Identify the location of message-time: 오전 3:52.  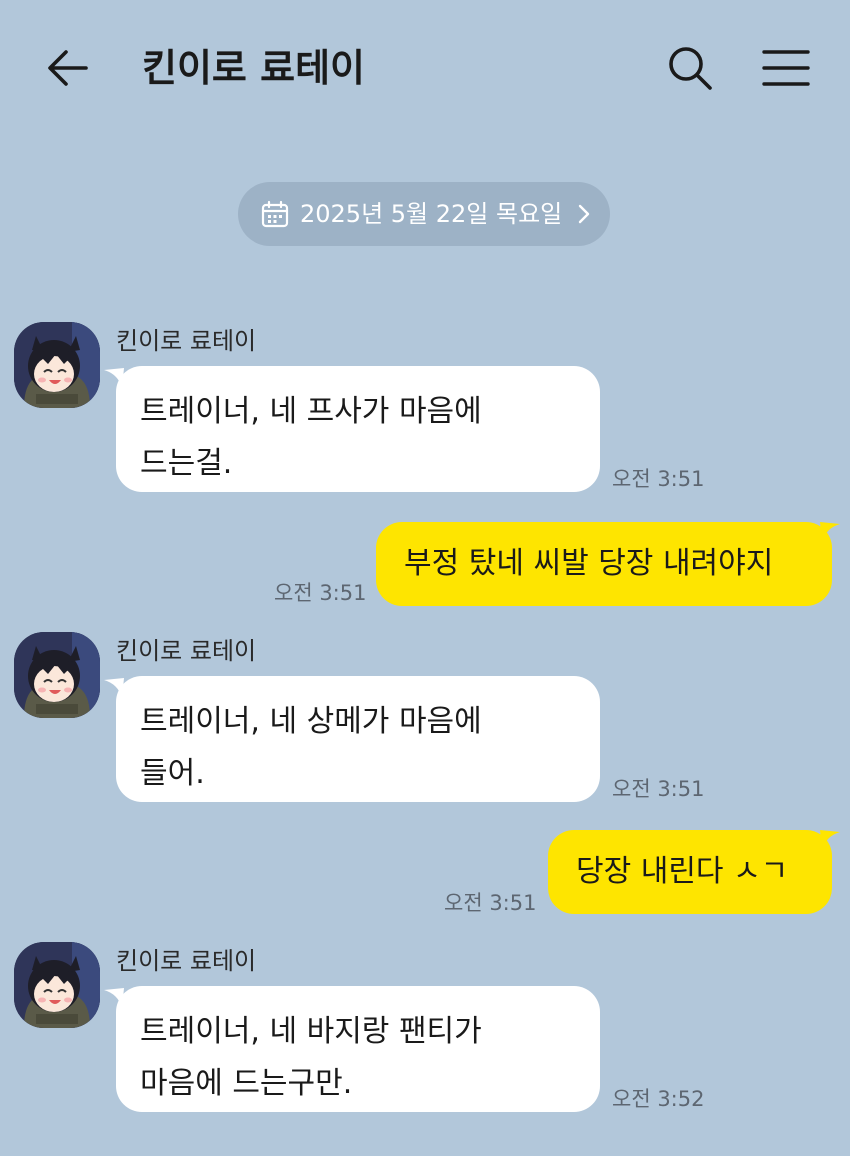
(658, 1099).